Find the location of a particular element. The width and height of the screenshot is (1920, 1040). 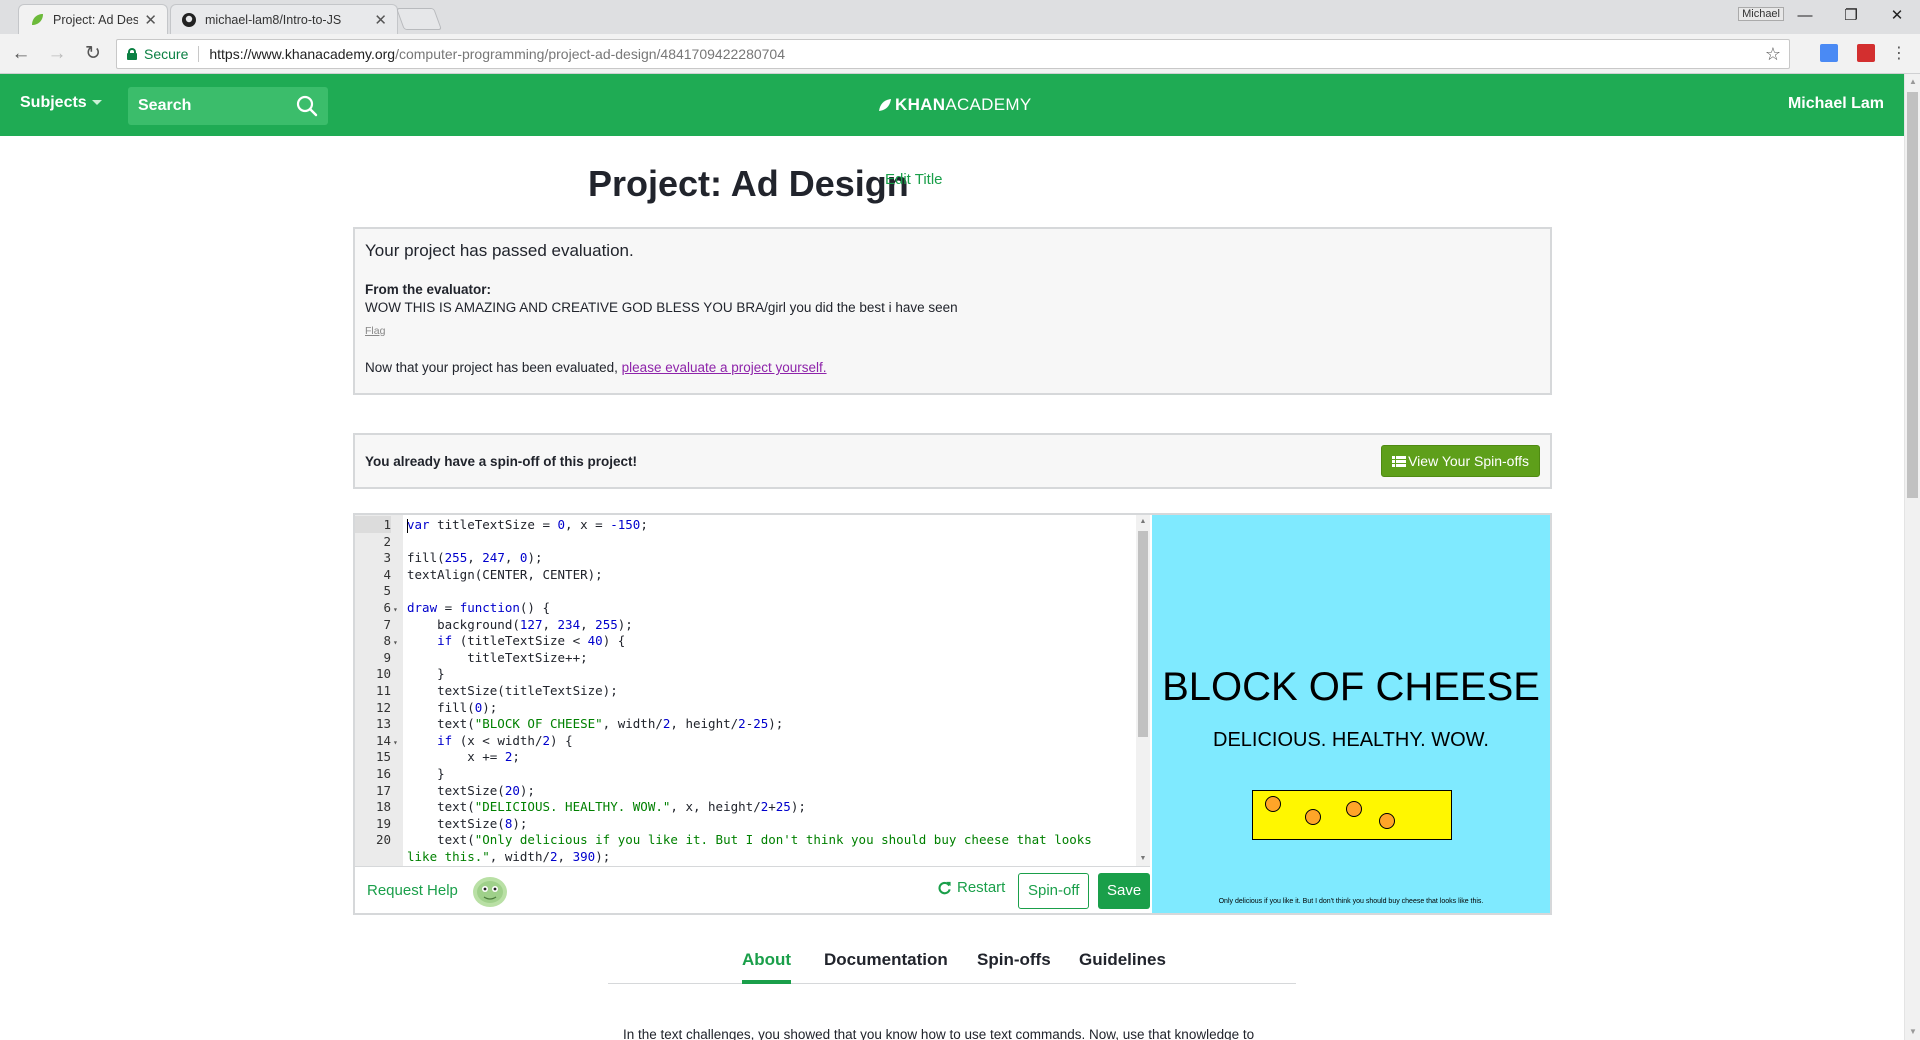

request-help-link: Request Help is located at coordinates (412, 890).